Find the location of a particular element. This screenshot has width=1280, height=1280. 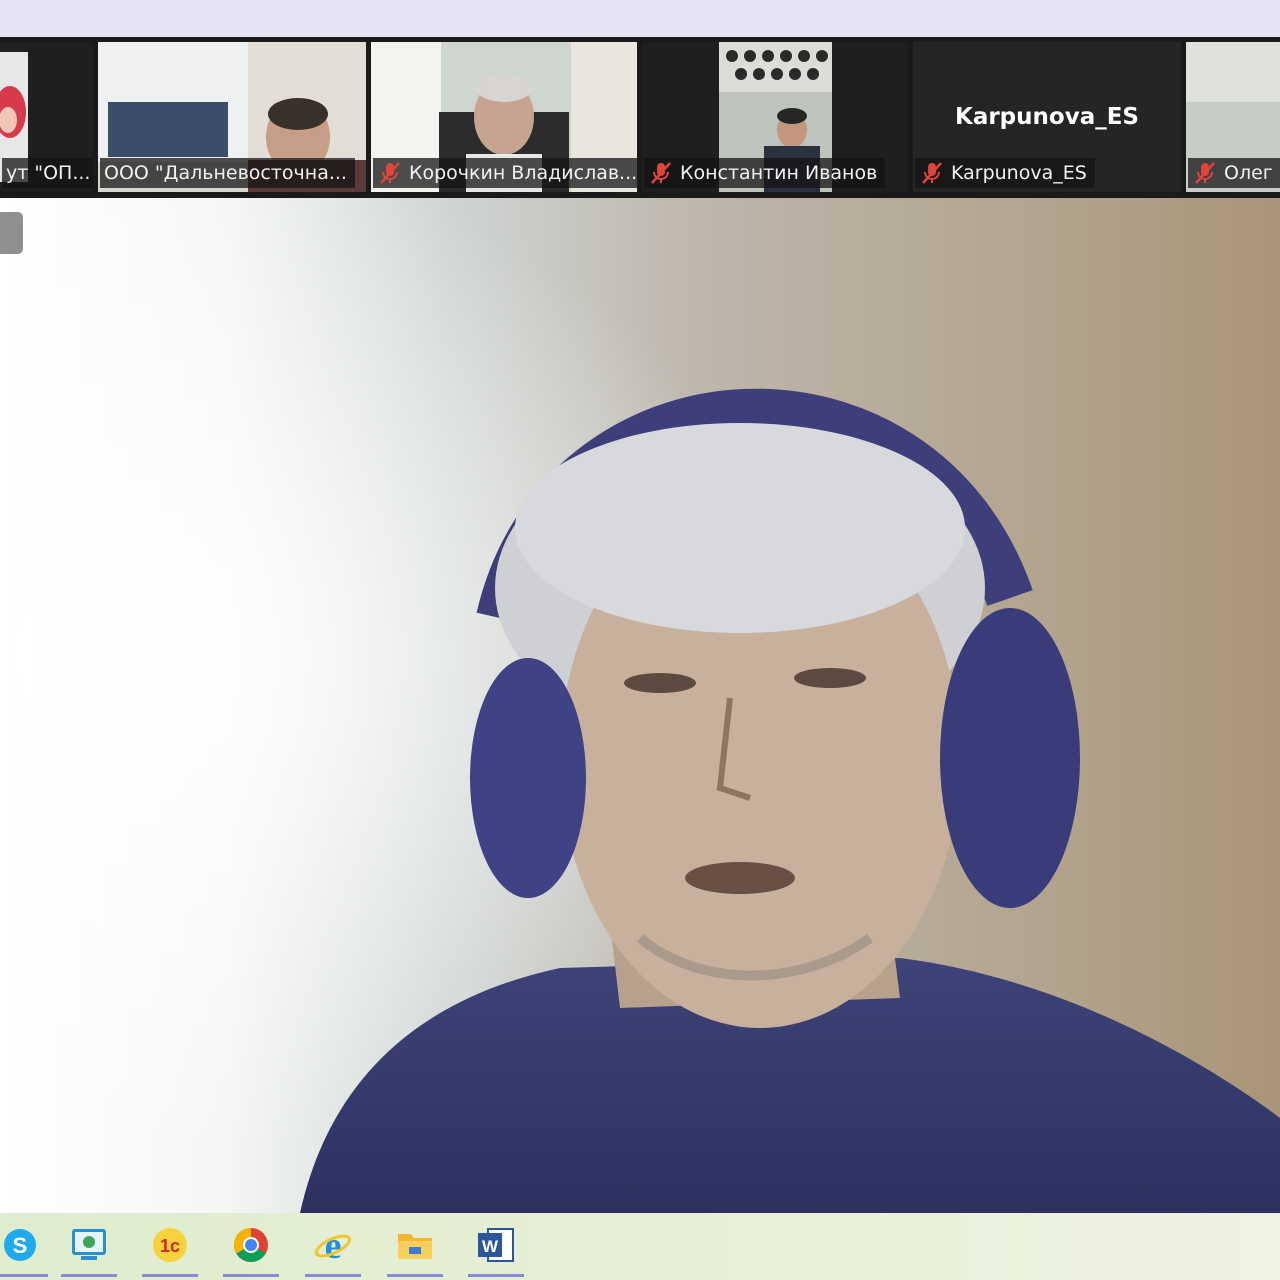

taskbar-item-internet-explorer: e is located at coordinates (333, 1251).